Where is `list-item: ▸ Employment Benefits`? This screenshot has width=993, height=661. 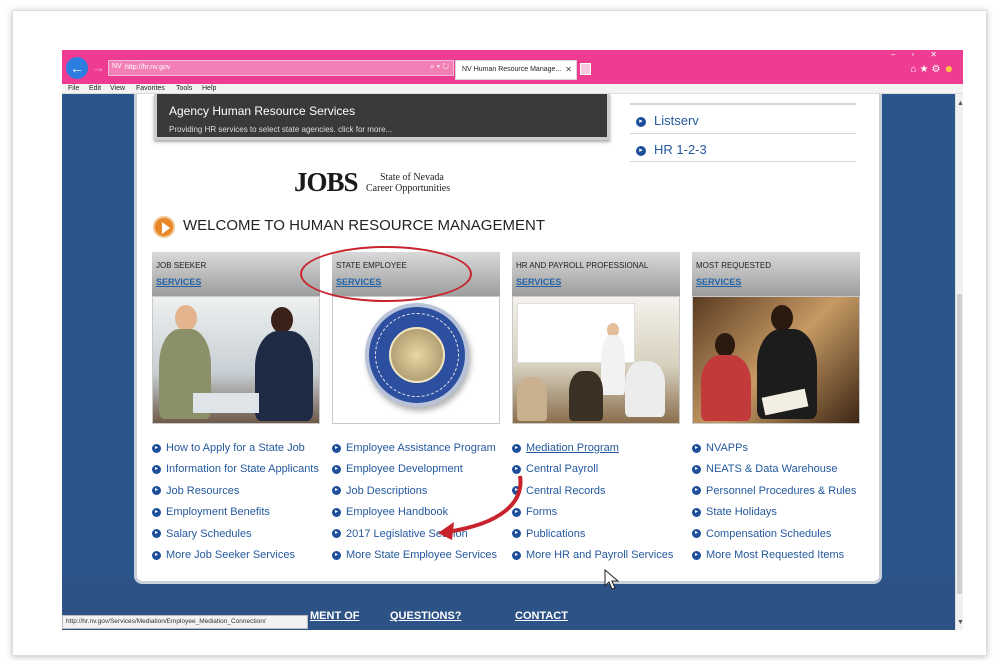
list-item: ▸ Employment Benefits is located at coordinates (236, 516).